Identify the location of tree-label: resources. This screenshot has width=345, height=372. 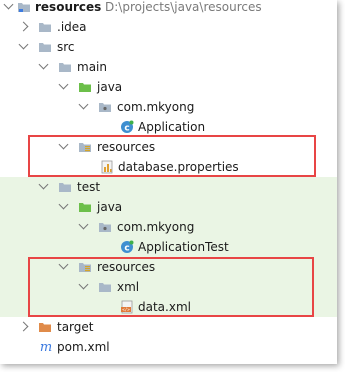
(68, 7).